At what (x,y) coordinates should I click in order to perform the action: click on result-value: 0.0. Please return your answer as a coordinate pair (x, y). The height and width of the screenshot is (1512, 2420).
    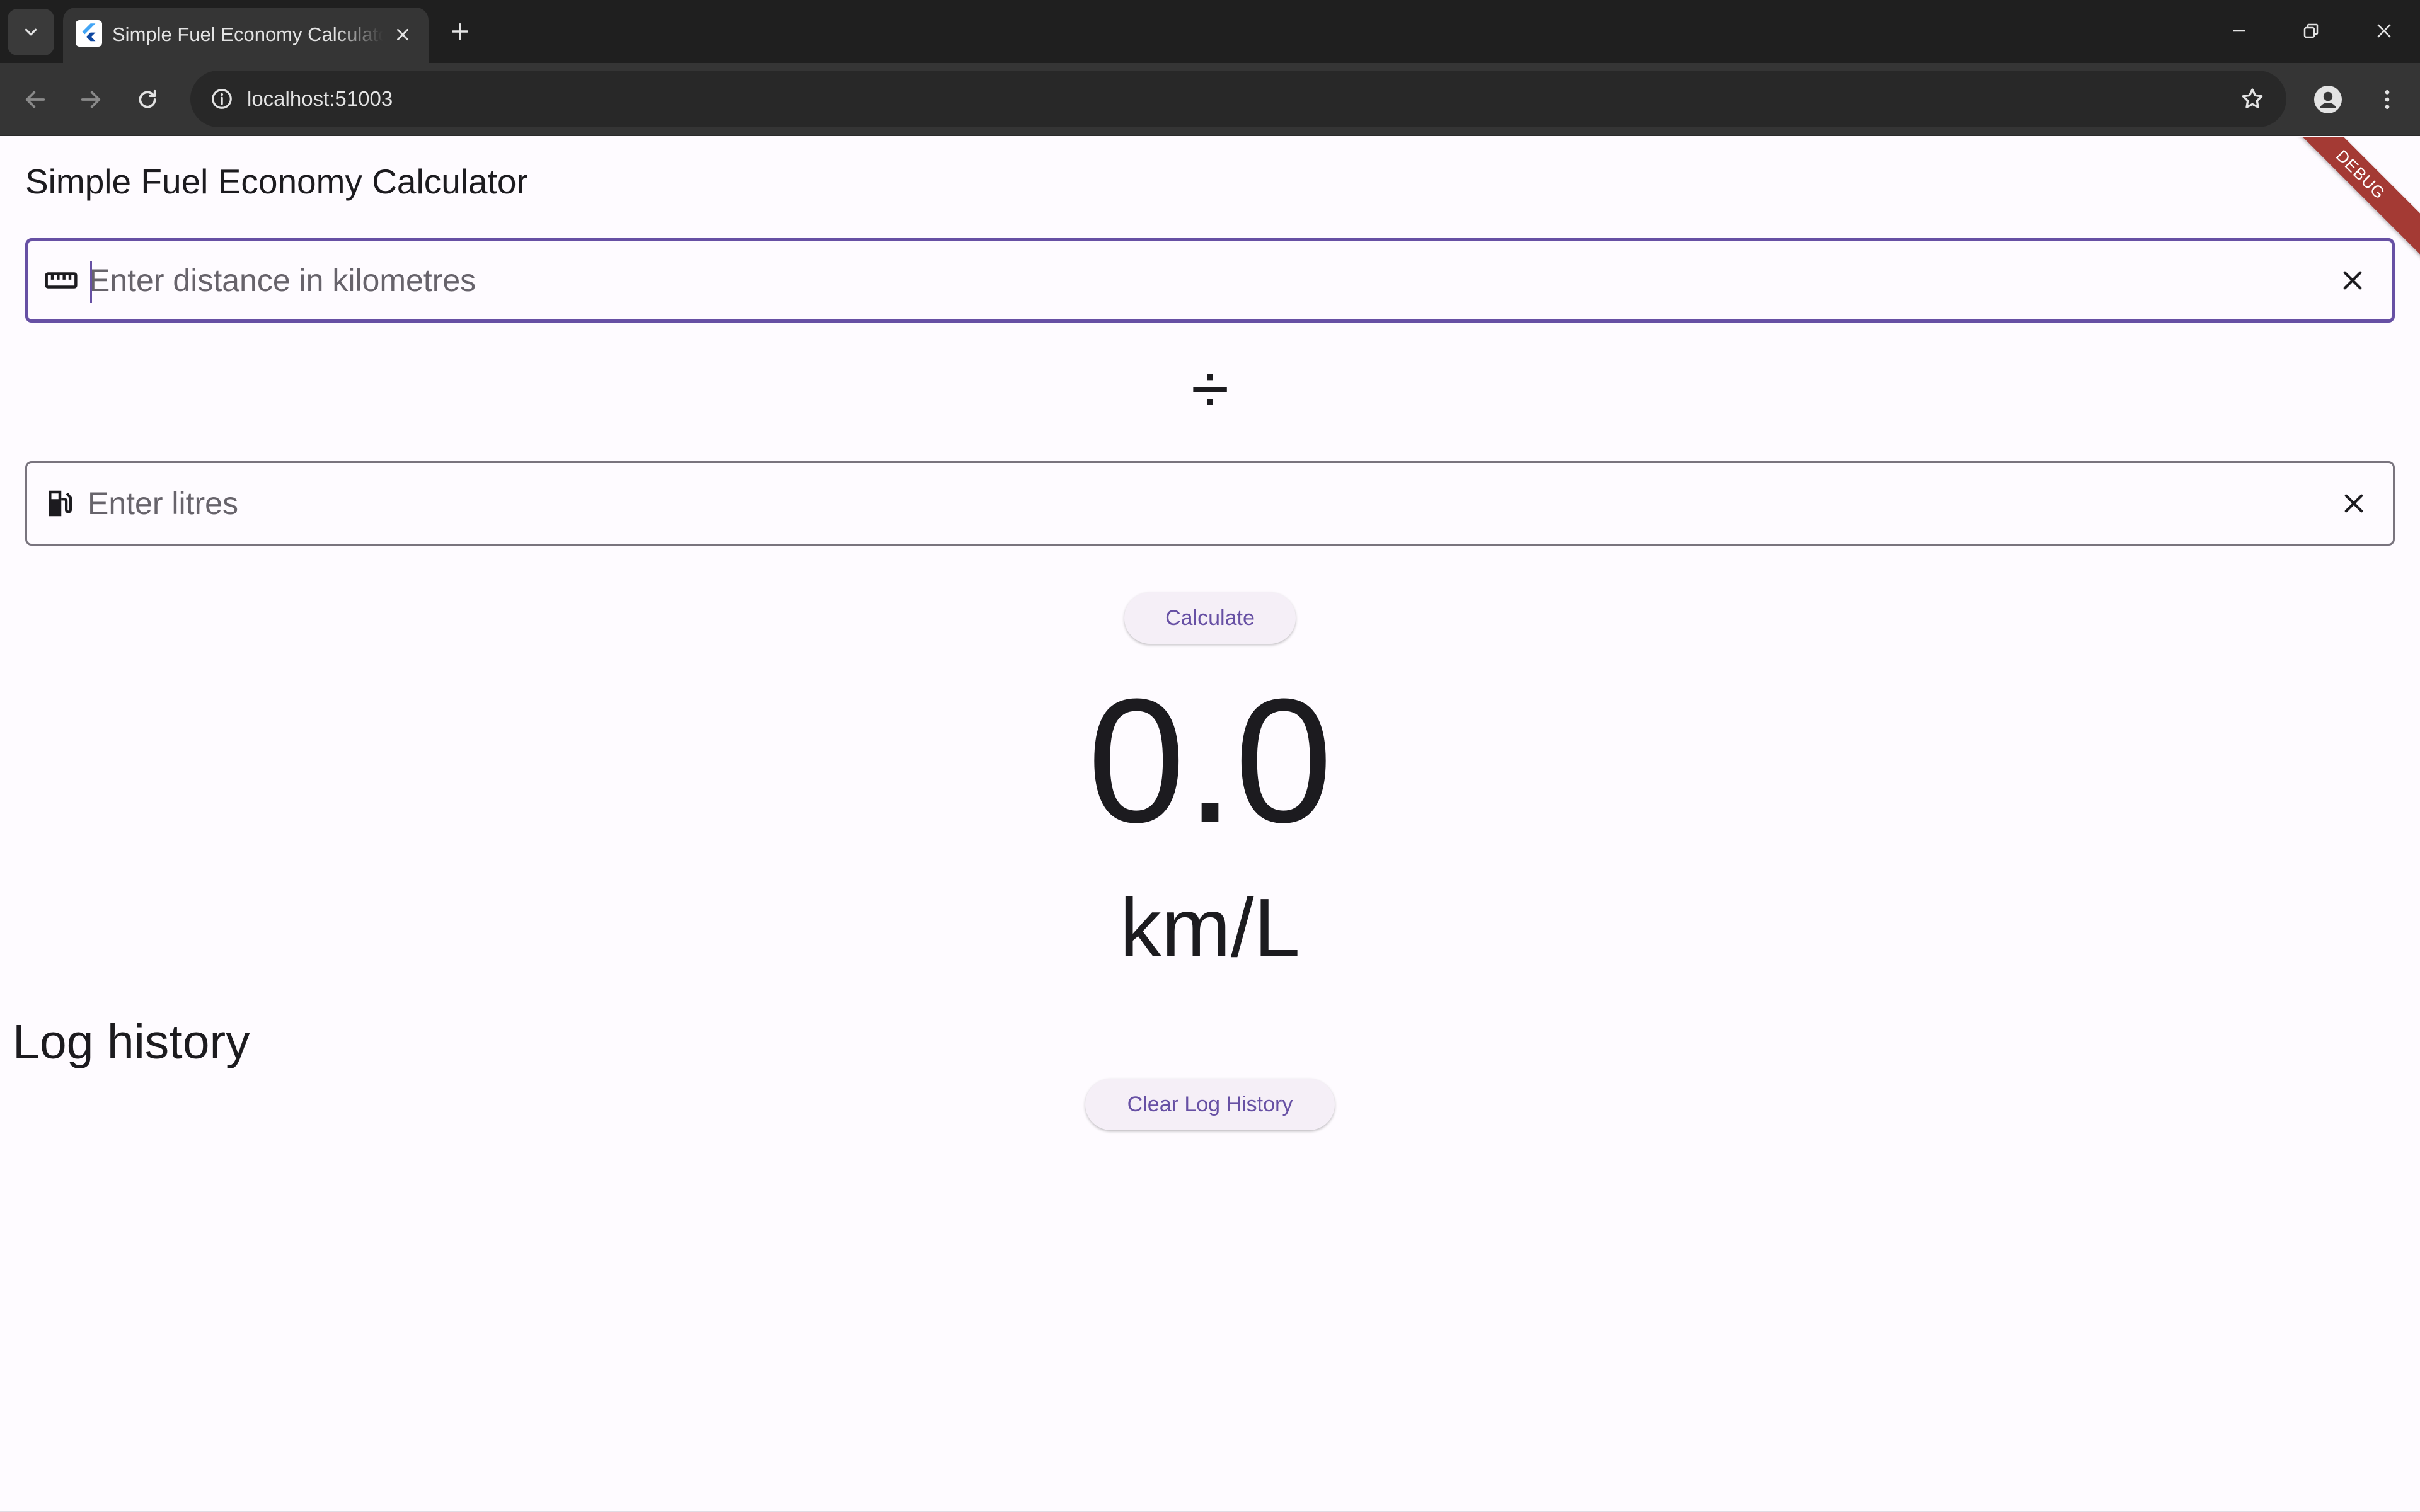
    Looking at the image, I should click on (1210, 761).